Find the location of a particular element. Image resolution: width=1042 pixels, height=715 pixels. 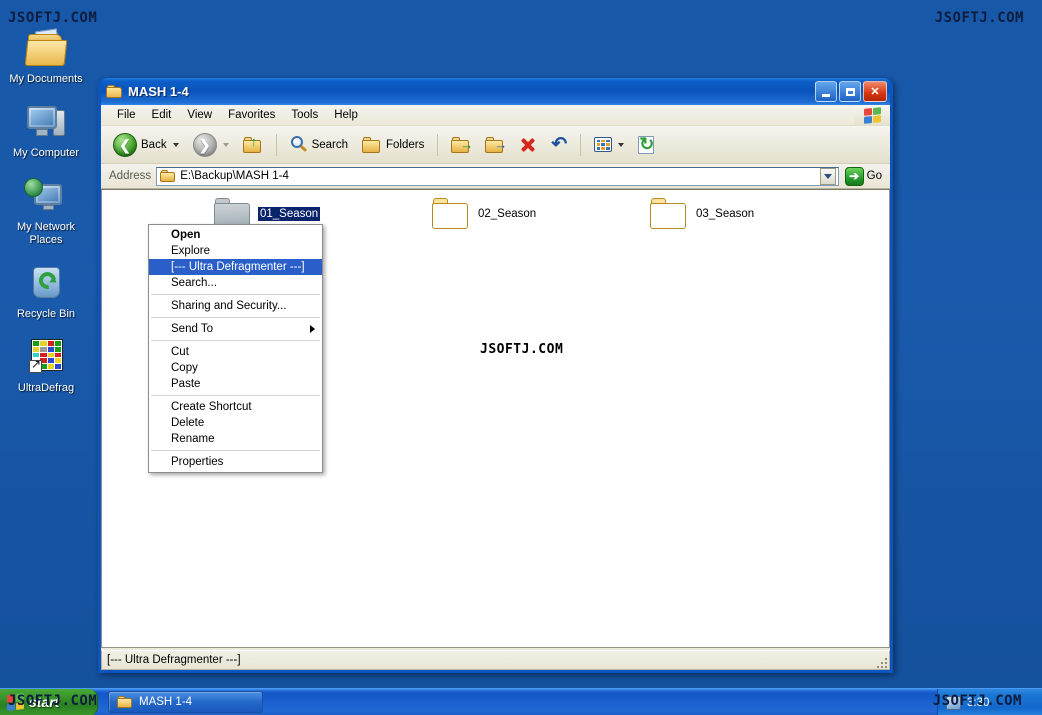

file-item: 03_Season is located at coordinates (702, 213).